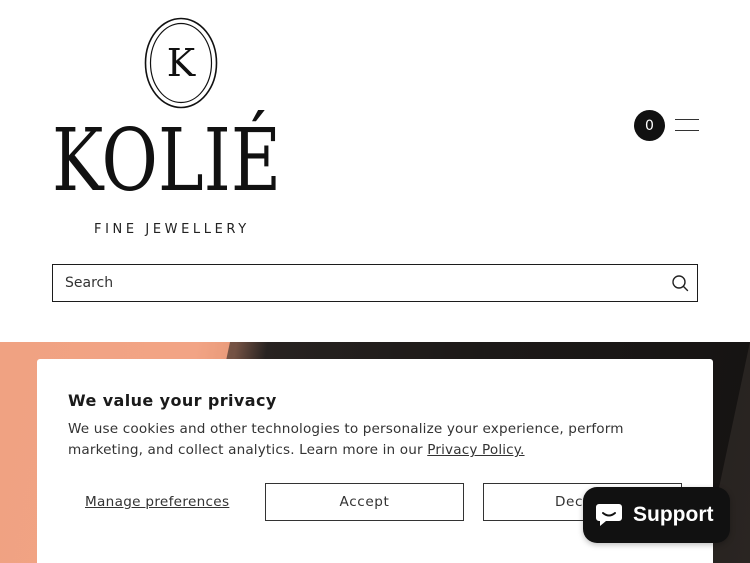  Describe the element at coordinates (364, 502) in the screenshot. I see `accept-button: Accept` at that location.